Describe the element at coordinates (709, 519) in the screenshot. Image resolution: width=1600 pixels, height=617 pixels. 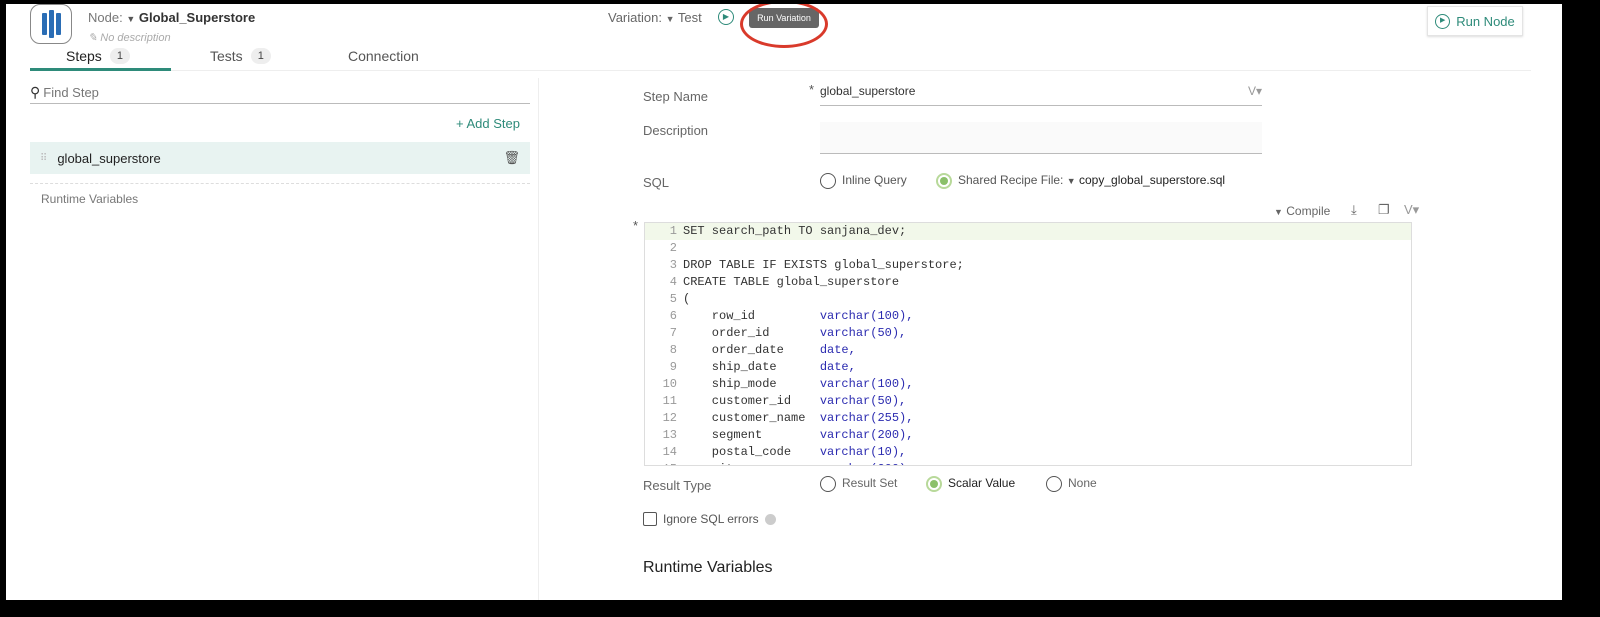
I see `ignore-sql-errors-checkbox: Ignore SQL errors` at that location.